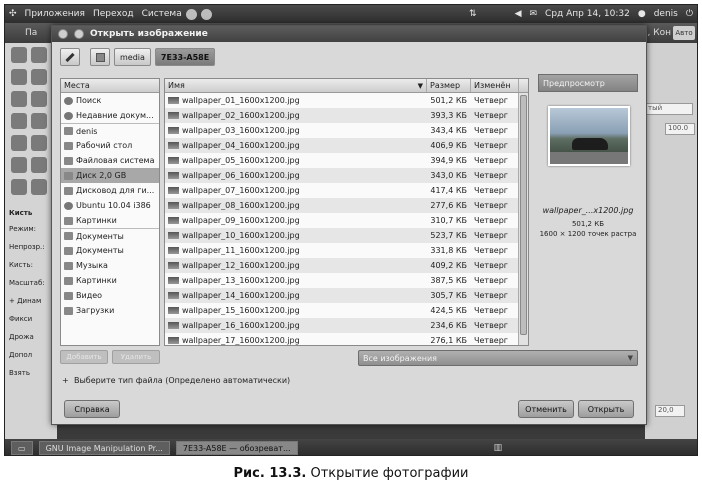  Describe the element at coordinates (55, 14) in the screenshot. I see `menu-applications: Приложения` at that location.